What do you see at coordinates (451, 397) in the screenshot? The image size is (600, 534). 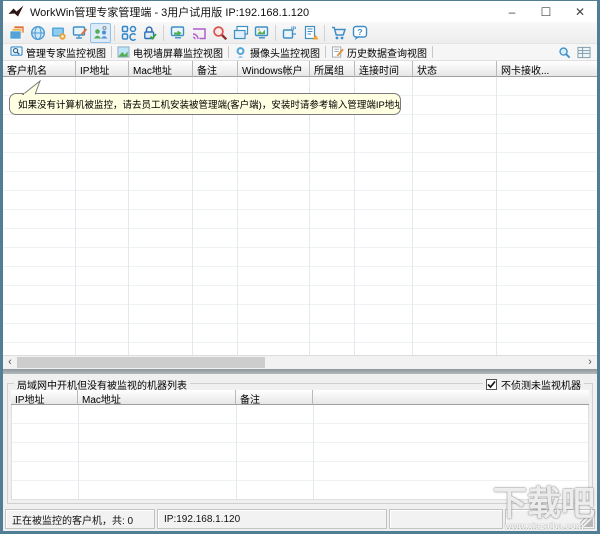 I see `column-header-empty` at bounding box center [451, 397].